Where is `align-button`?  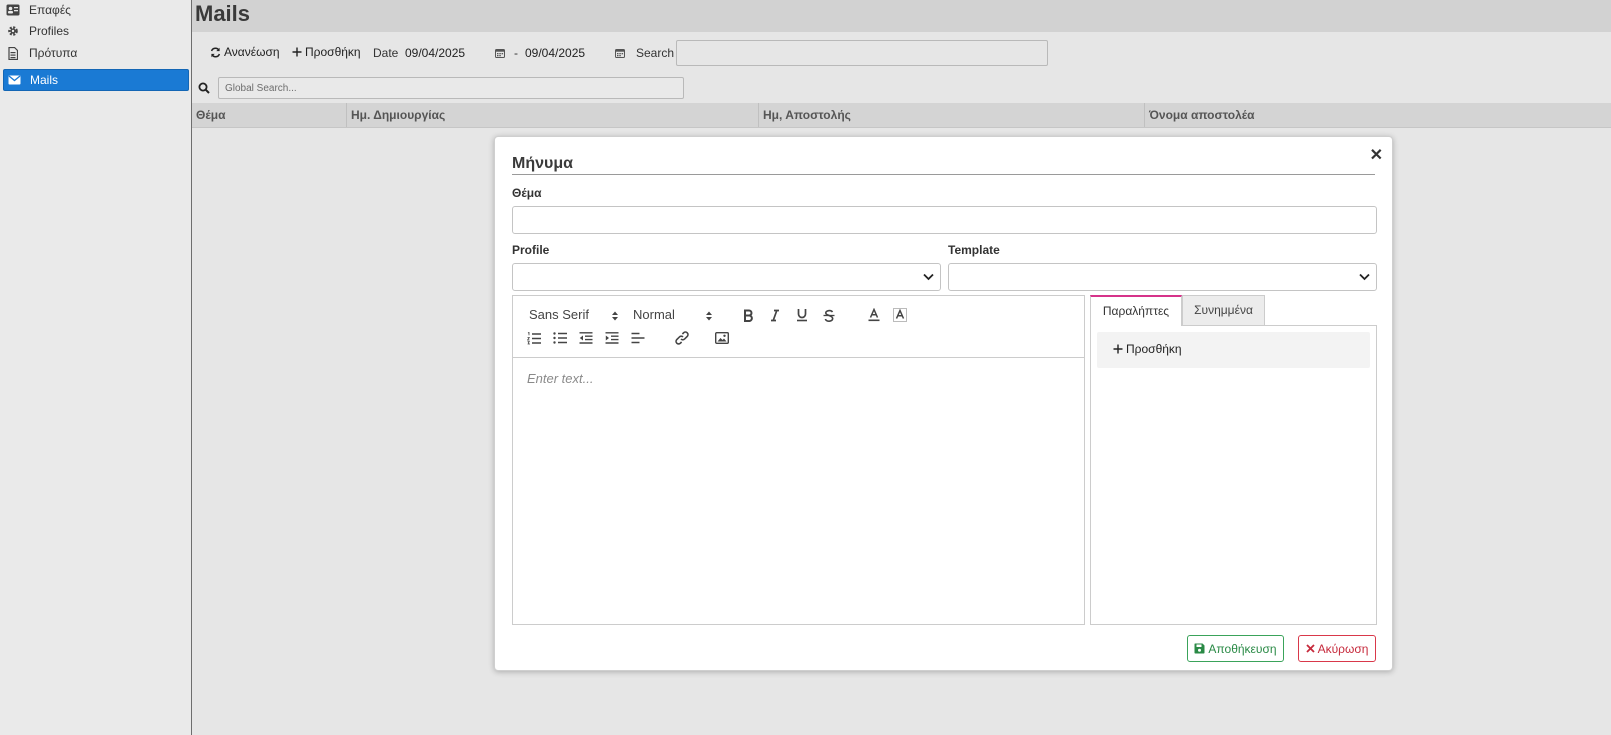 align-button is located at coordinates (638, 338).